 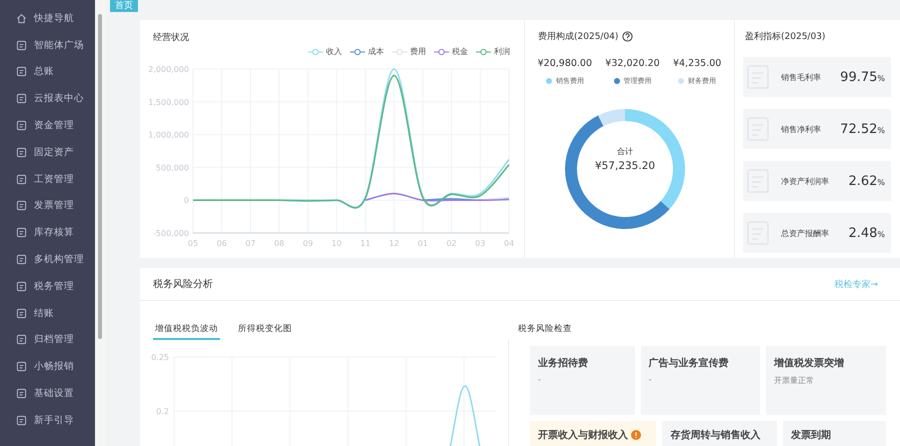 I want to click on amount-text: ¥32,020.20, so click(x=632, y=63).